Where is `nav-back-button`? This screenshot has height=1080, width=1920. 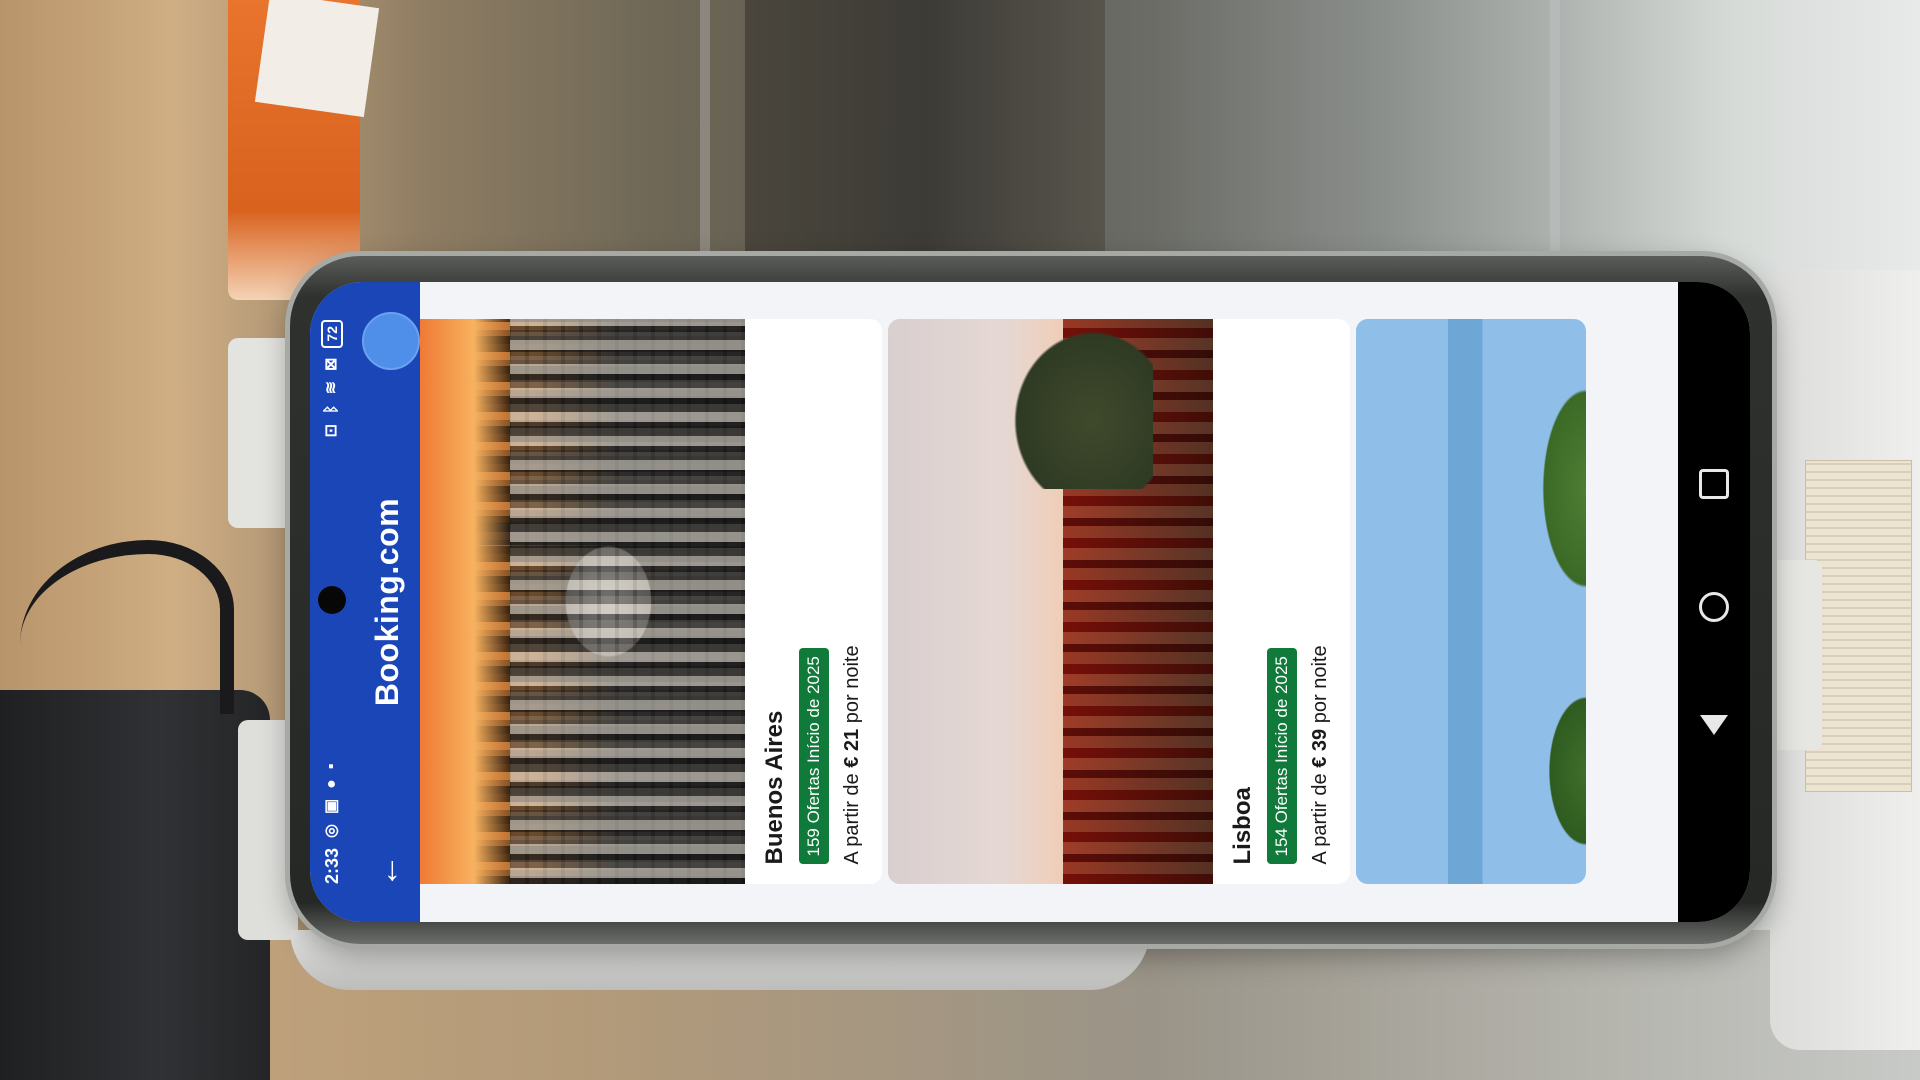
nav-back-button is located at coordinates (1714, 725).